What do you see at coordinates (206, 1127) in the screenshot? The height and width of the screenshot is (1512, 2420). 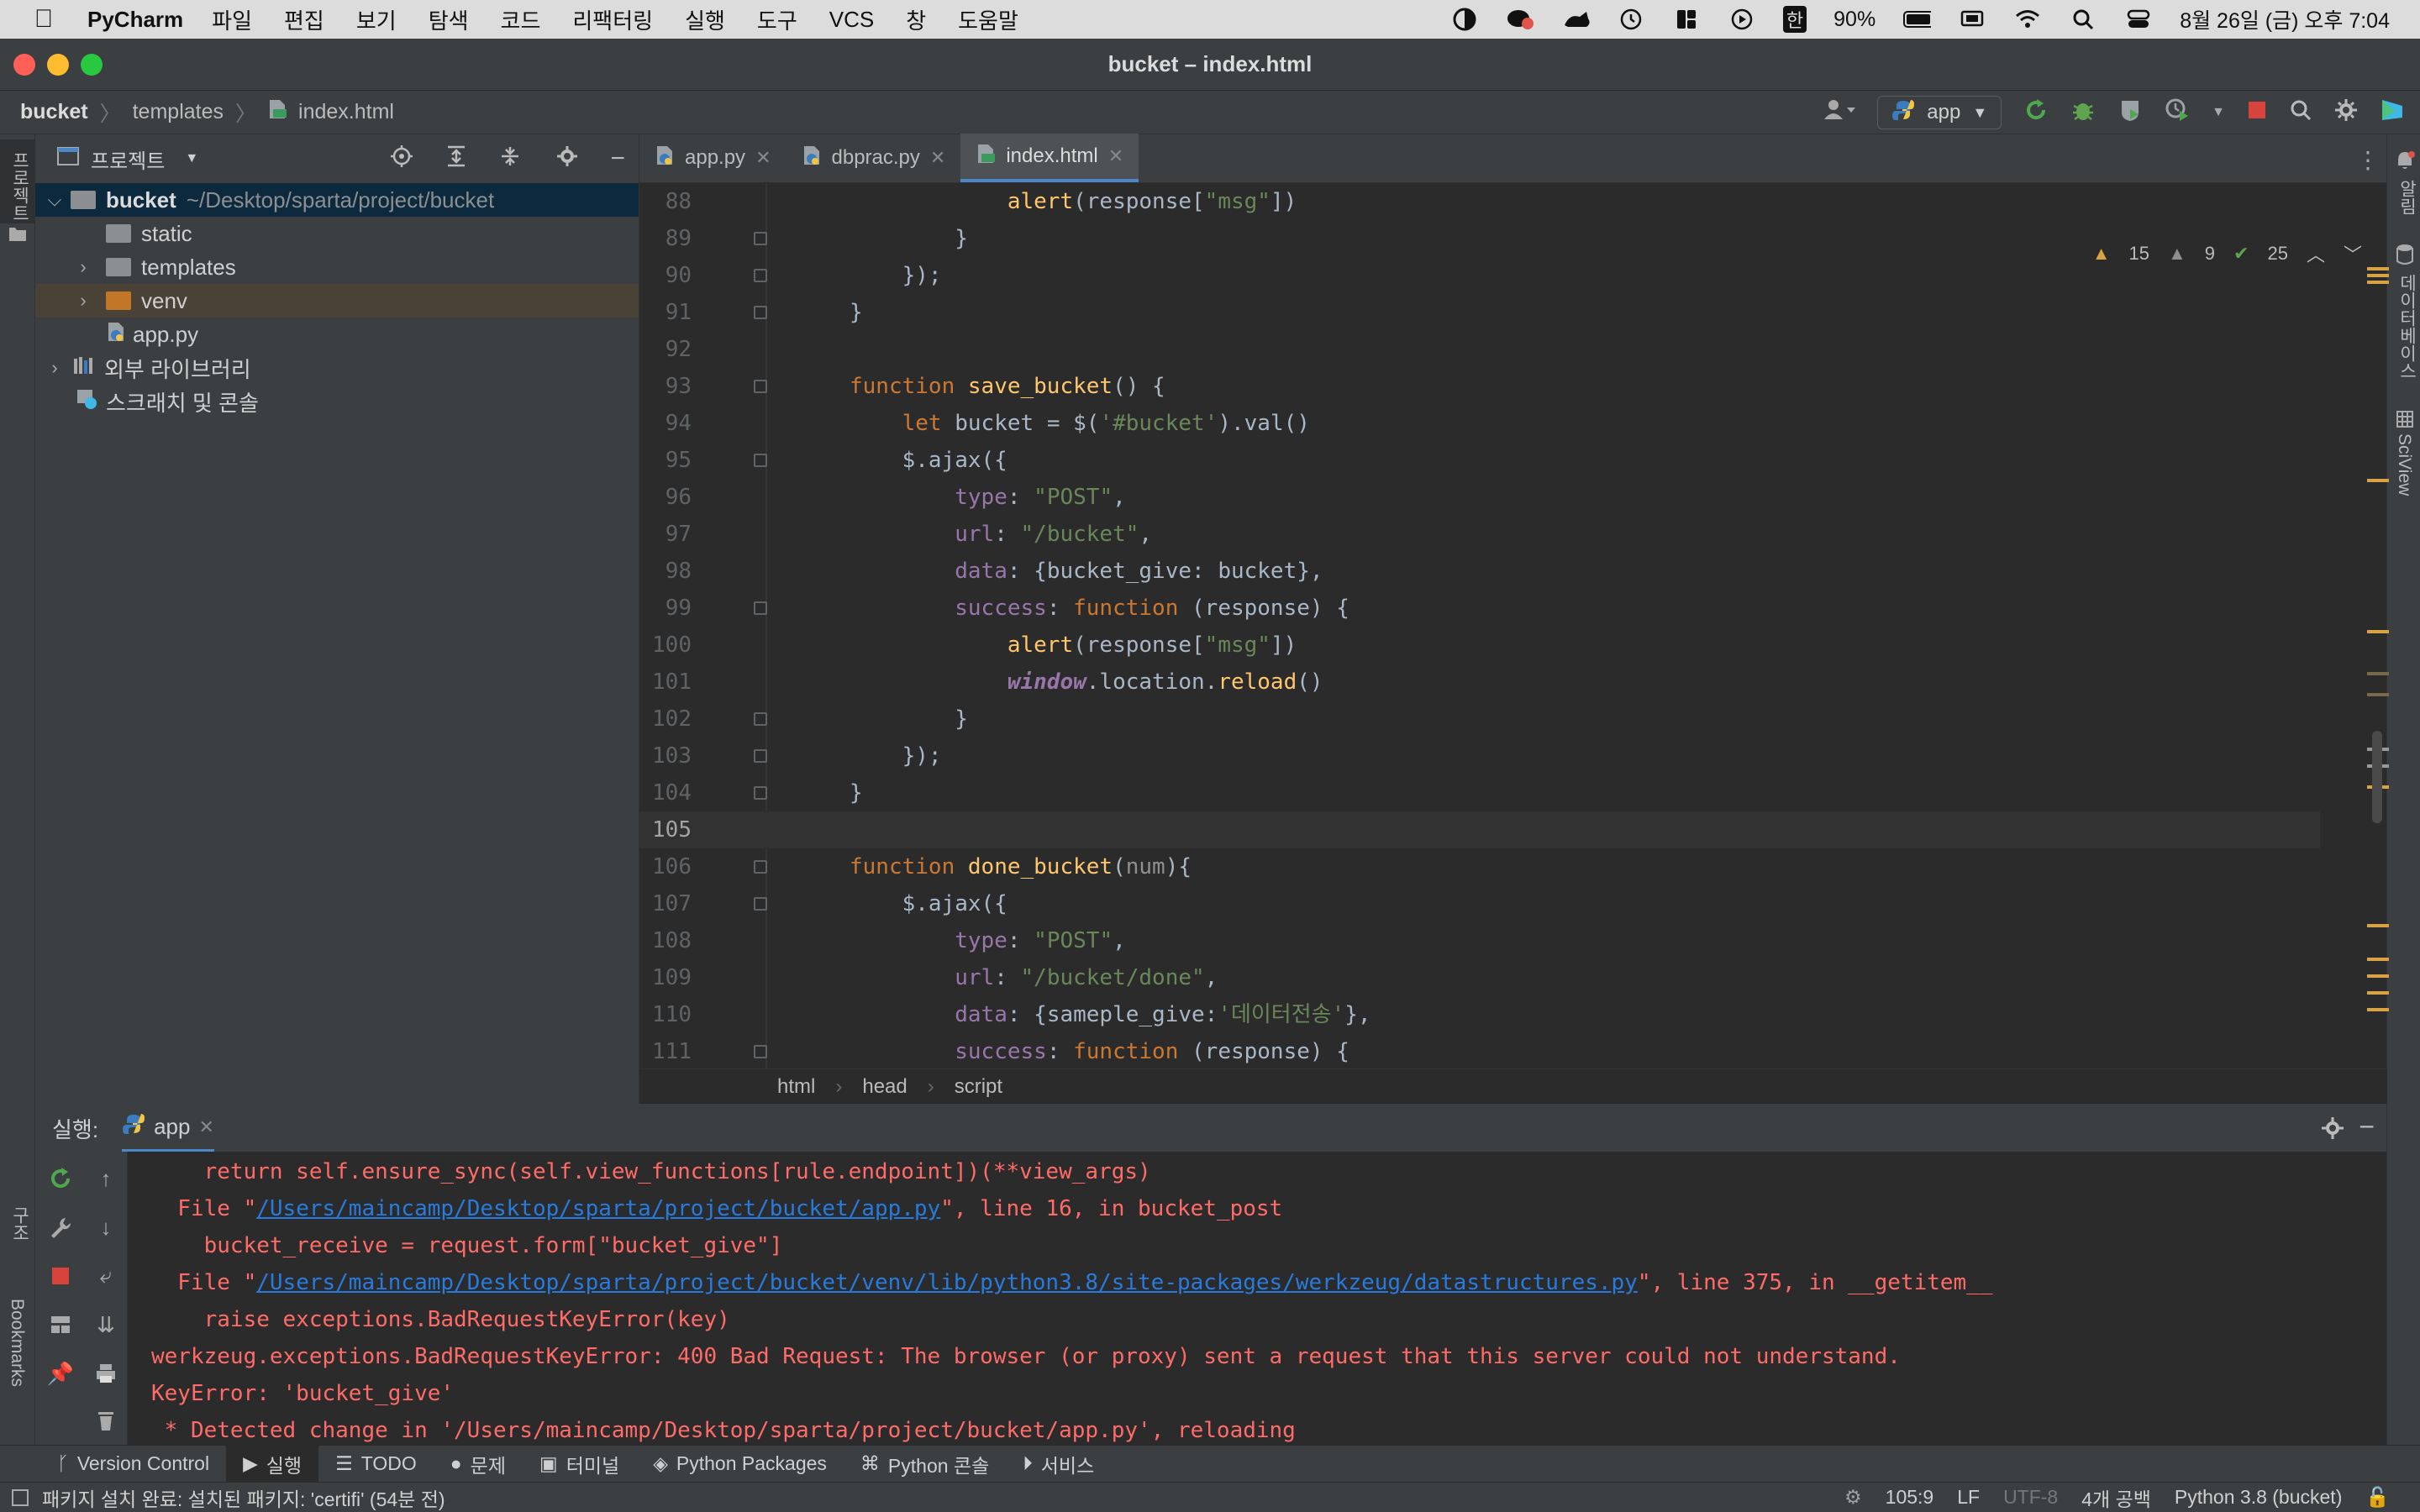 I see `close-run-tab-icon: ✕` at bounding box center [206, 1127].